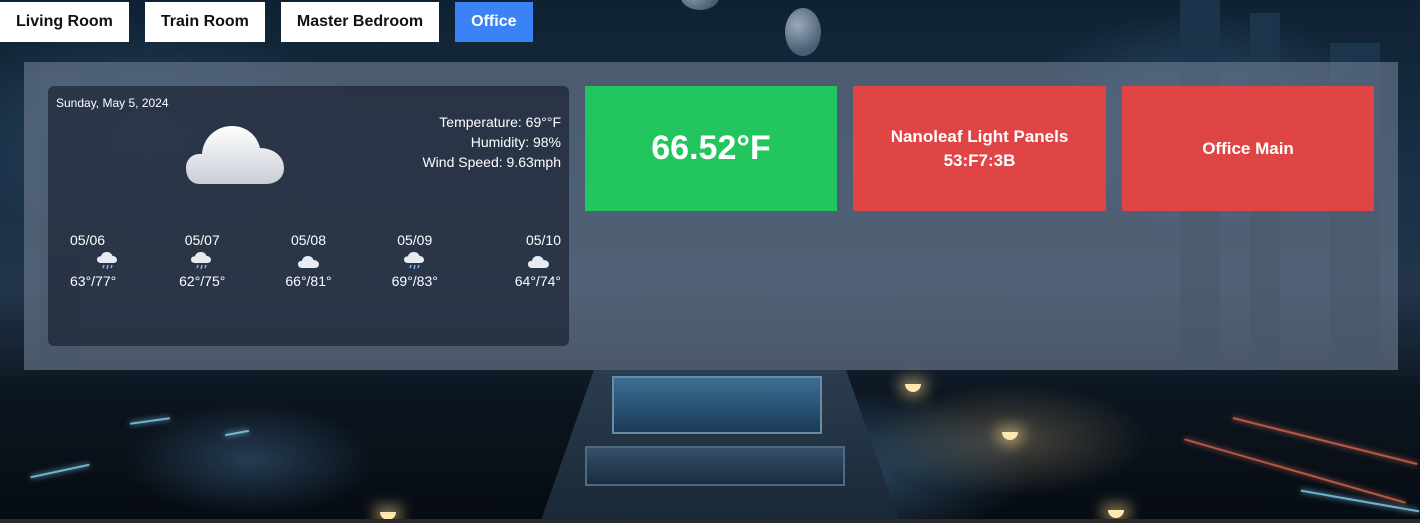 The width and height of the screenshot is (1420, 523). I want to click on forecast-date: 05/09, so click(415, 240).